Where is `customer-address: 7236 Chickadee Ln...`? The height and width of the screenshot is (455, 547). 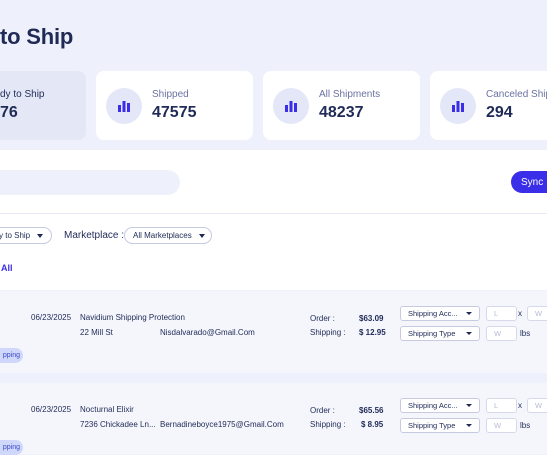 customer-address: 7236 Chickadee Ln... is located at coordinates (118, 424).